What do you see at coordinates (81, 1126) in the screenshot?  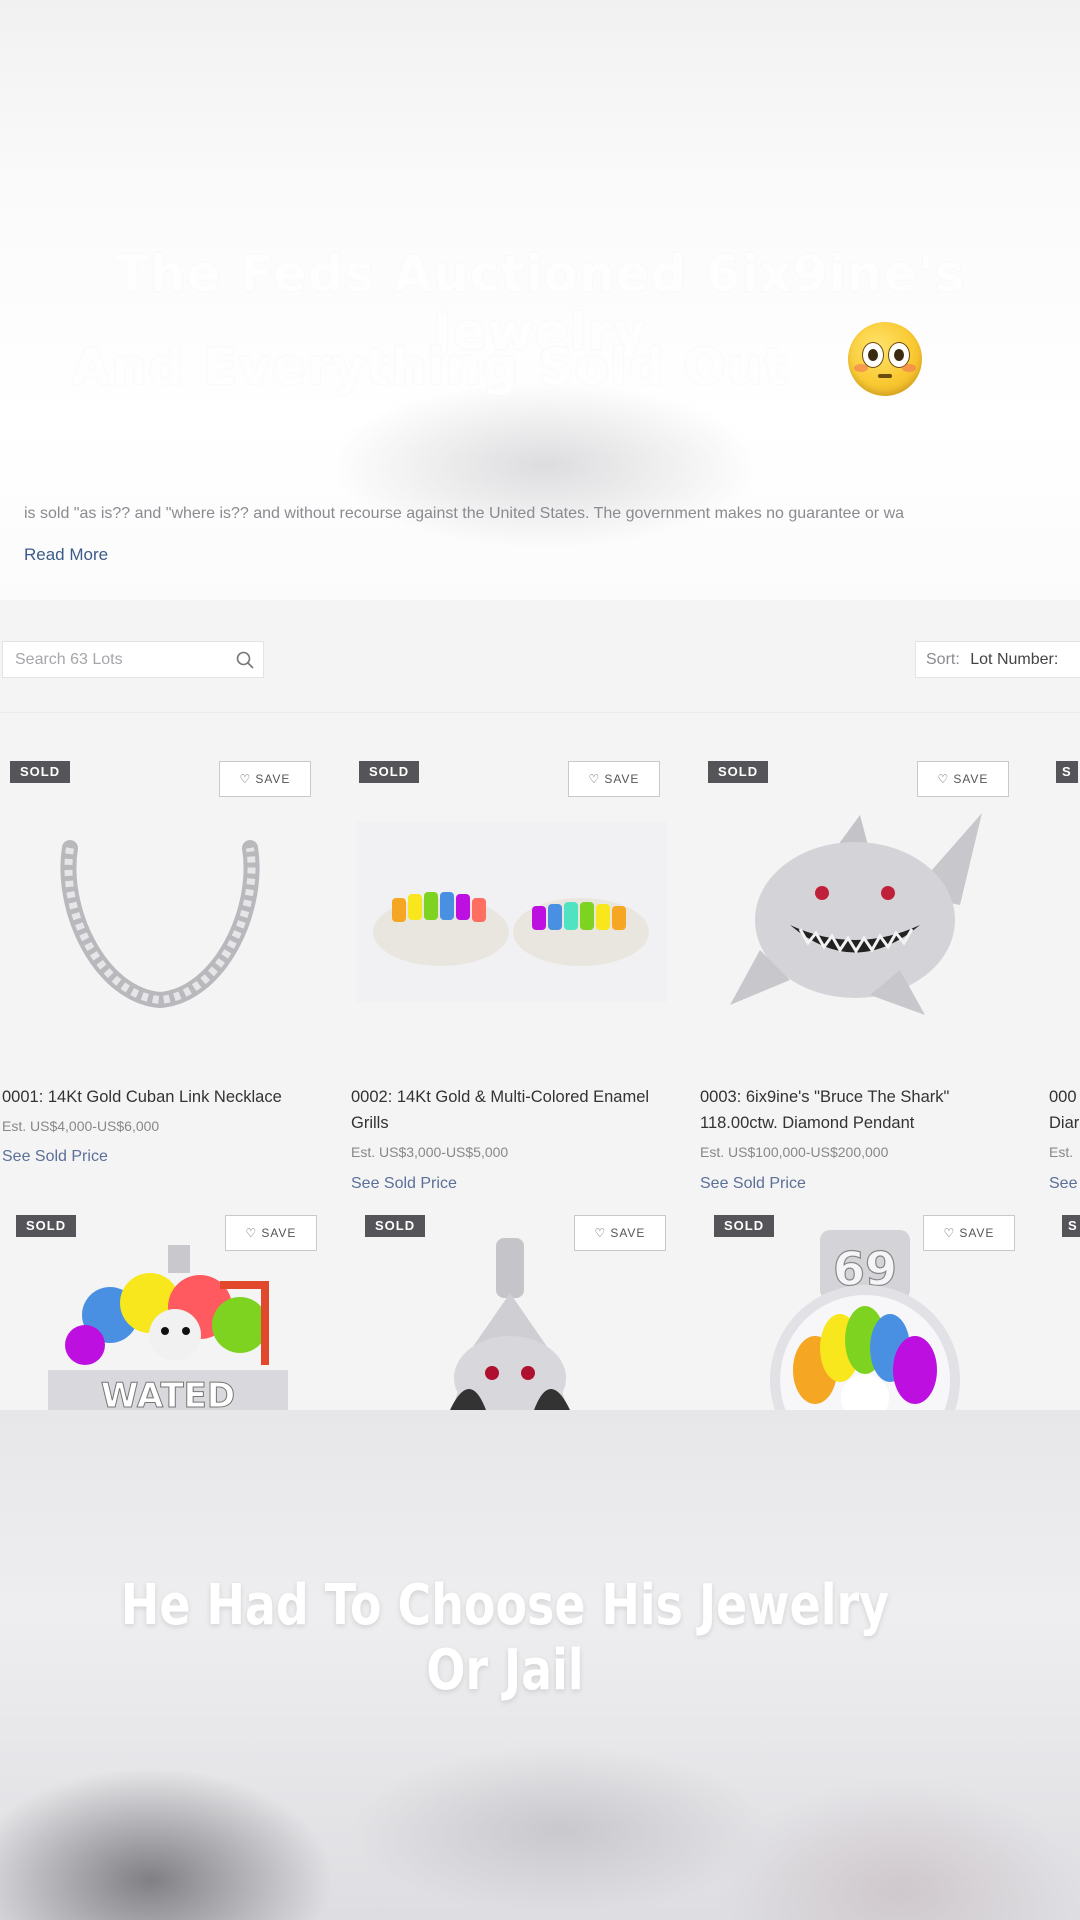 I see `lot-estimate: Est. US$4,000-US$6,000` at bounding box center [81, 1126].